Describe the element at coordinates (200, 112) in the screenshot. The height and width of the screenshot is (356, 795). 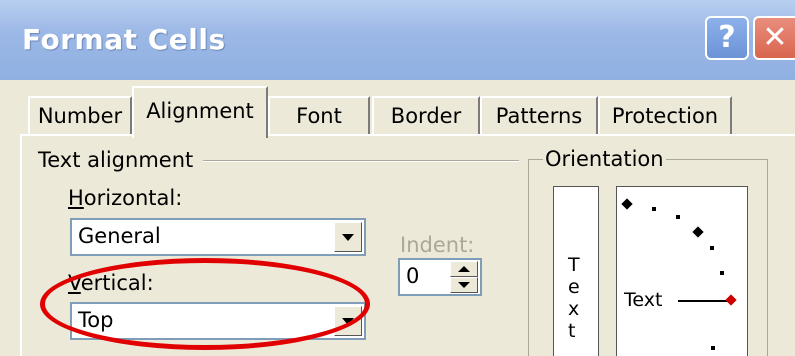
I see `tab-alignment: Alignment` at that location.